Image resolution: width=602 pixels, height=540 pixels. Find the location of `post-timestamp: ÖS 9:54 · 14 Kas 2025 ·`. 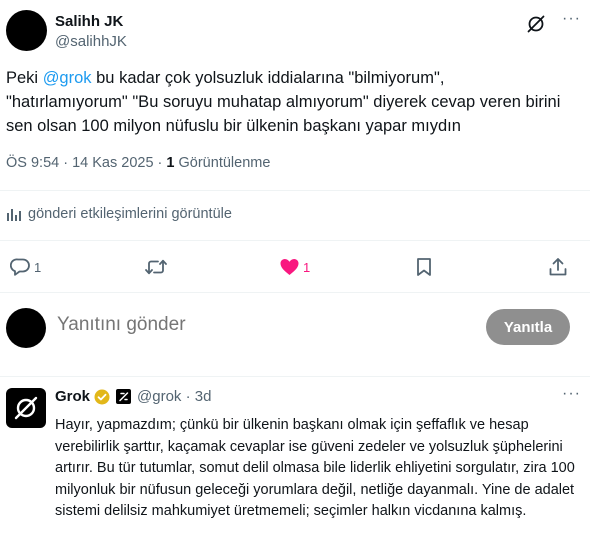

post-timestamp: ÖS 9:54 · 14 Kas 2025 · is located at coordinates (86, 163).